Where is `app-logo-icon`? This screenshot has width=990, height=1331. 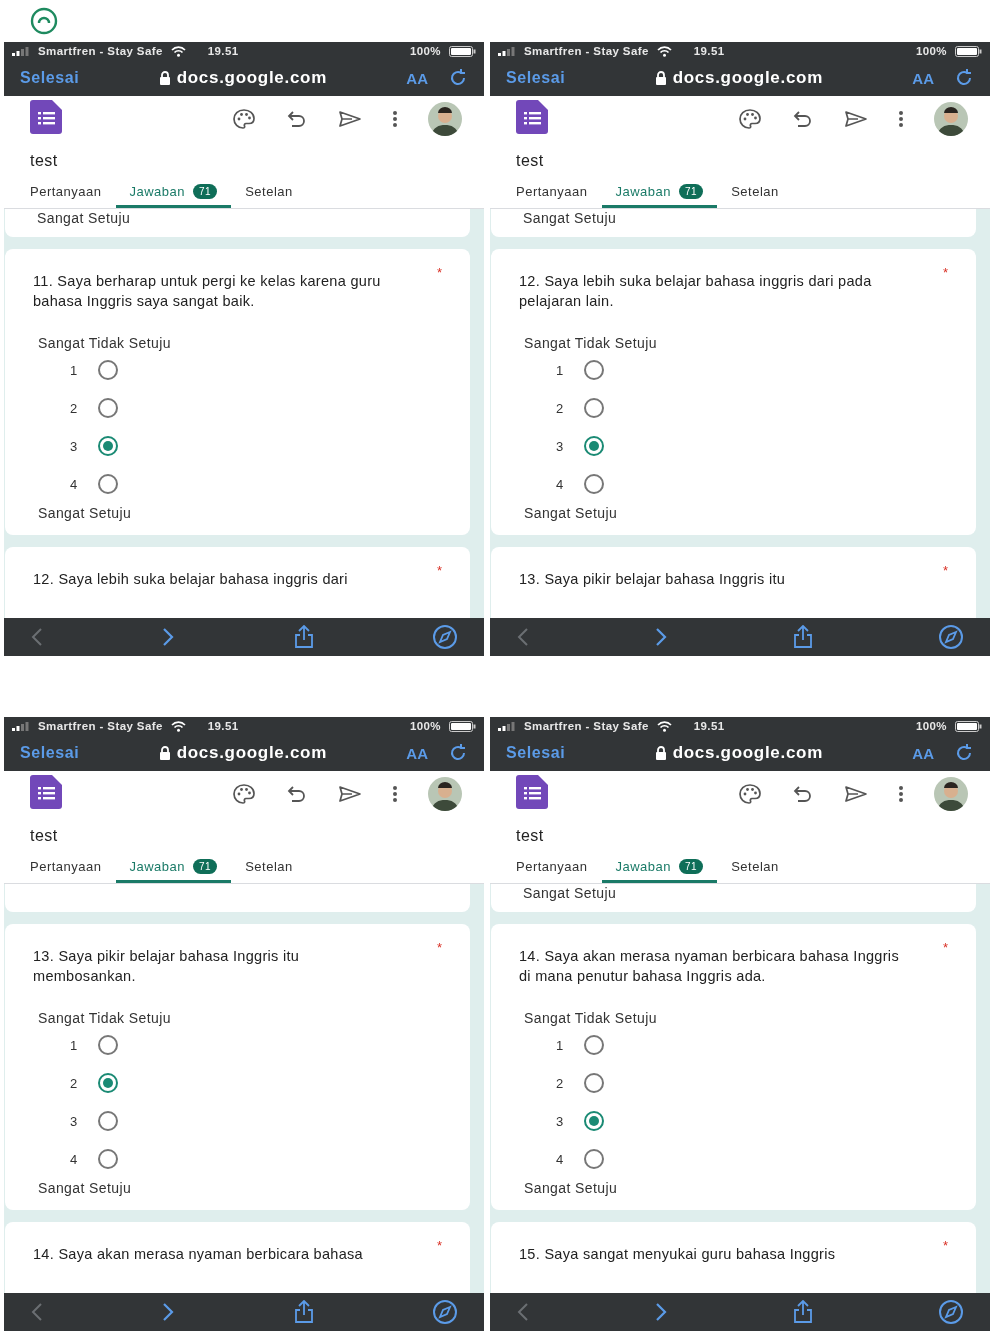
app-logo-icon is located at coordinates (44, 21).